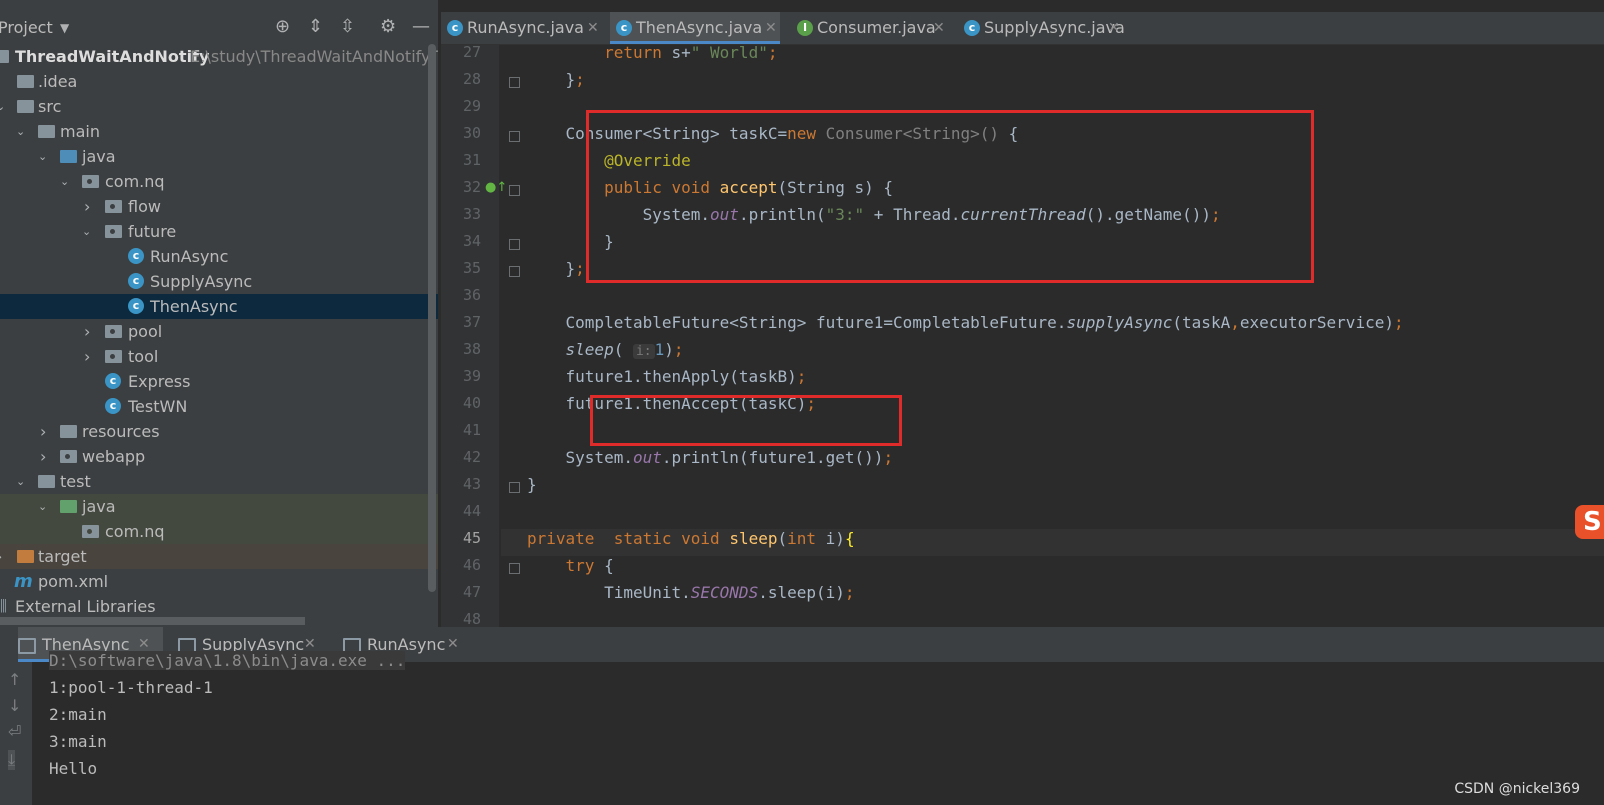 The width and height of the screenshot is (1604, 805). I want to click on tree-item-pool: › pool, so click(219, 331).